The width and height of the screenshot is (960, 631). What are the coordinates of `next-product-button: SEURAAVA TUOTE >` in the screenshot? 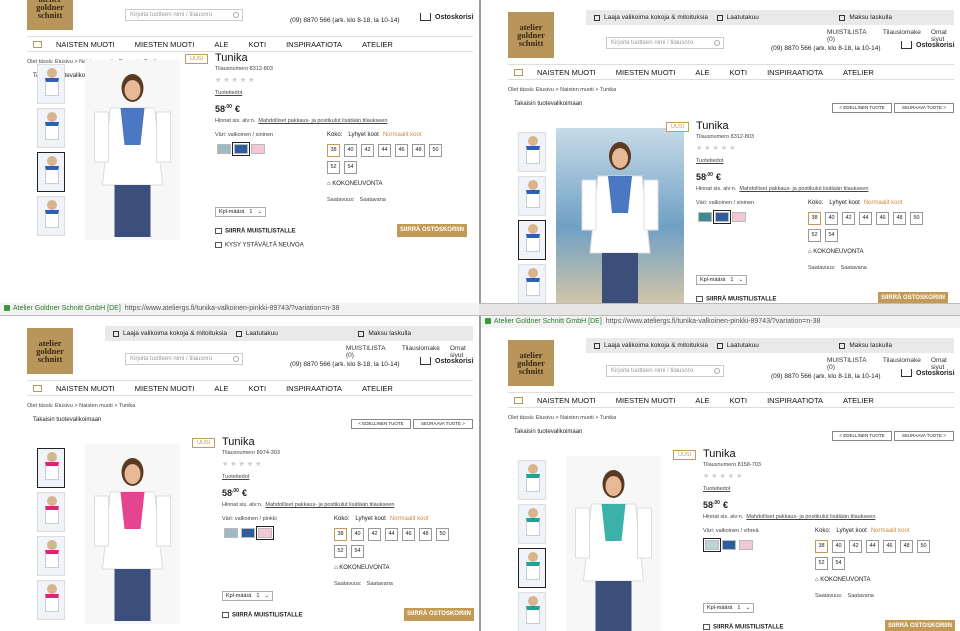 It's located at (443, 424).